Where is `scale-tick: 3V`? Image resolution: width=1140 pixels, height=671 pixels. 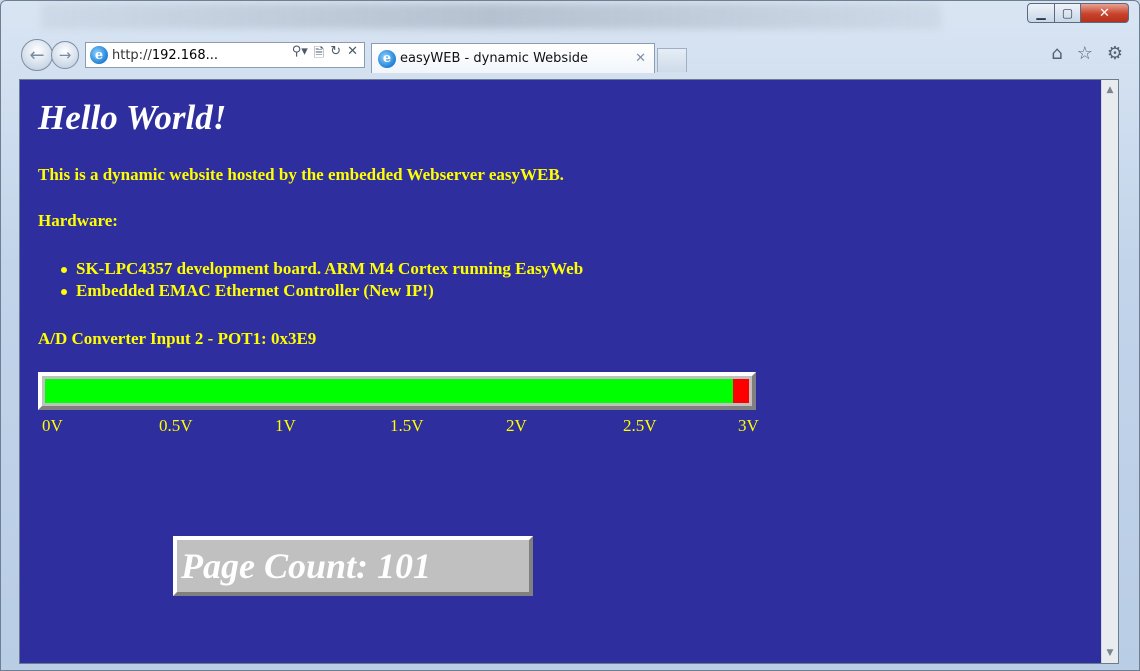 scale-tick: 3V is located at coordinates (748, 425).